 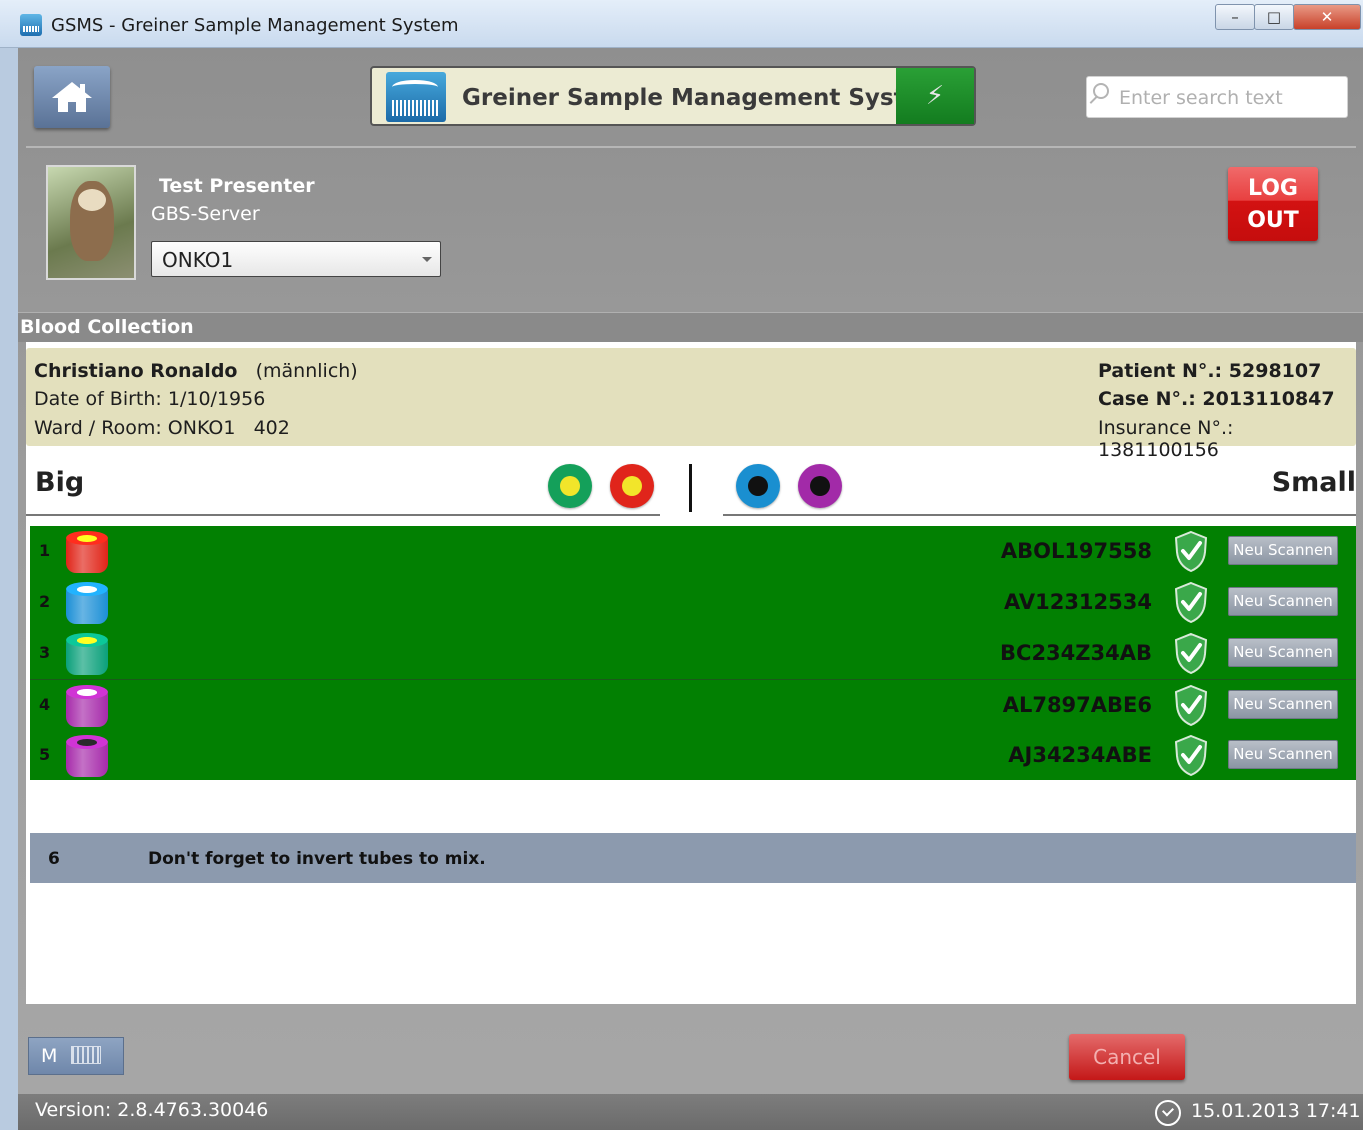 I want to click on dob-label: Date of Birth:, so click(x=98, y=399).